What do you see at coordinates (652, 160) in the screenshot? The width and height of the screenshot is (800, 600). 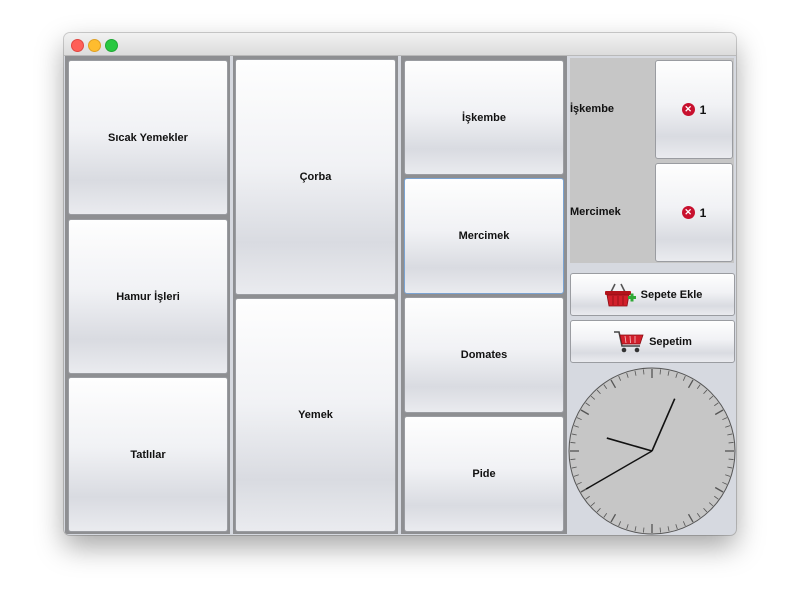 I see `cart-items-panel: İşkembe ✕ 1 Mercimek ✕ 1` at bounding box center [652, 160].